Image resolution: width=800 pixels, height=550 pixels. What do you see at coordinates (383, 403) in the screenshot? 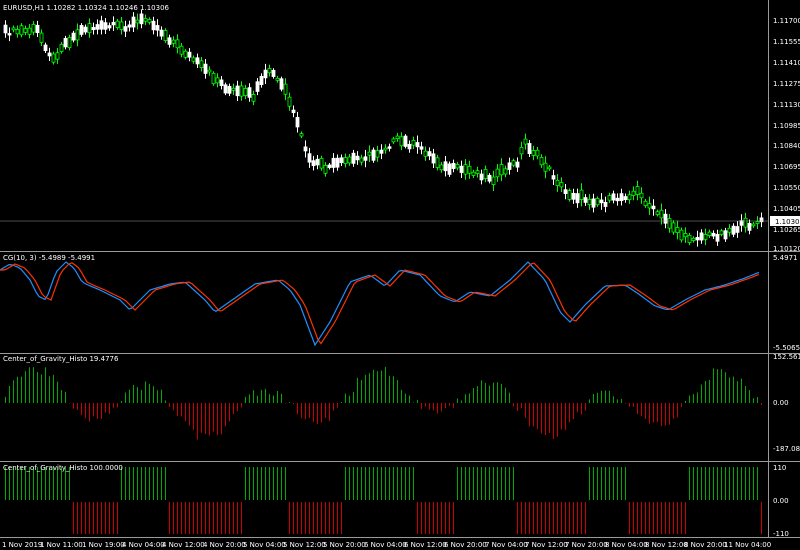
I see `histogram-1-bars` at bounding box center [383, 403].